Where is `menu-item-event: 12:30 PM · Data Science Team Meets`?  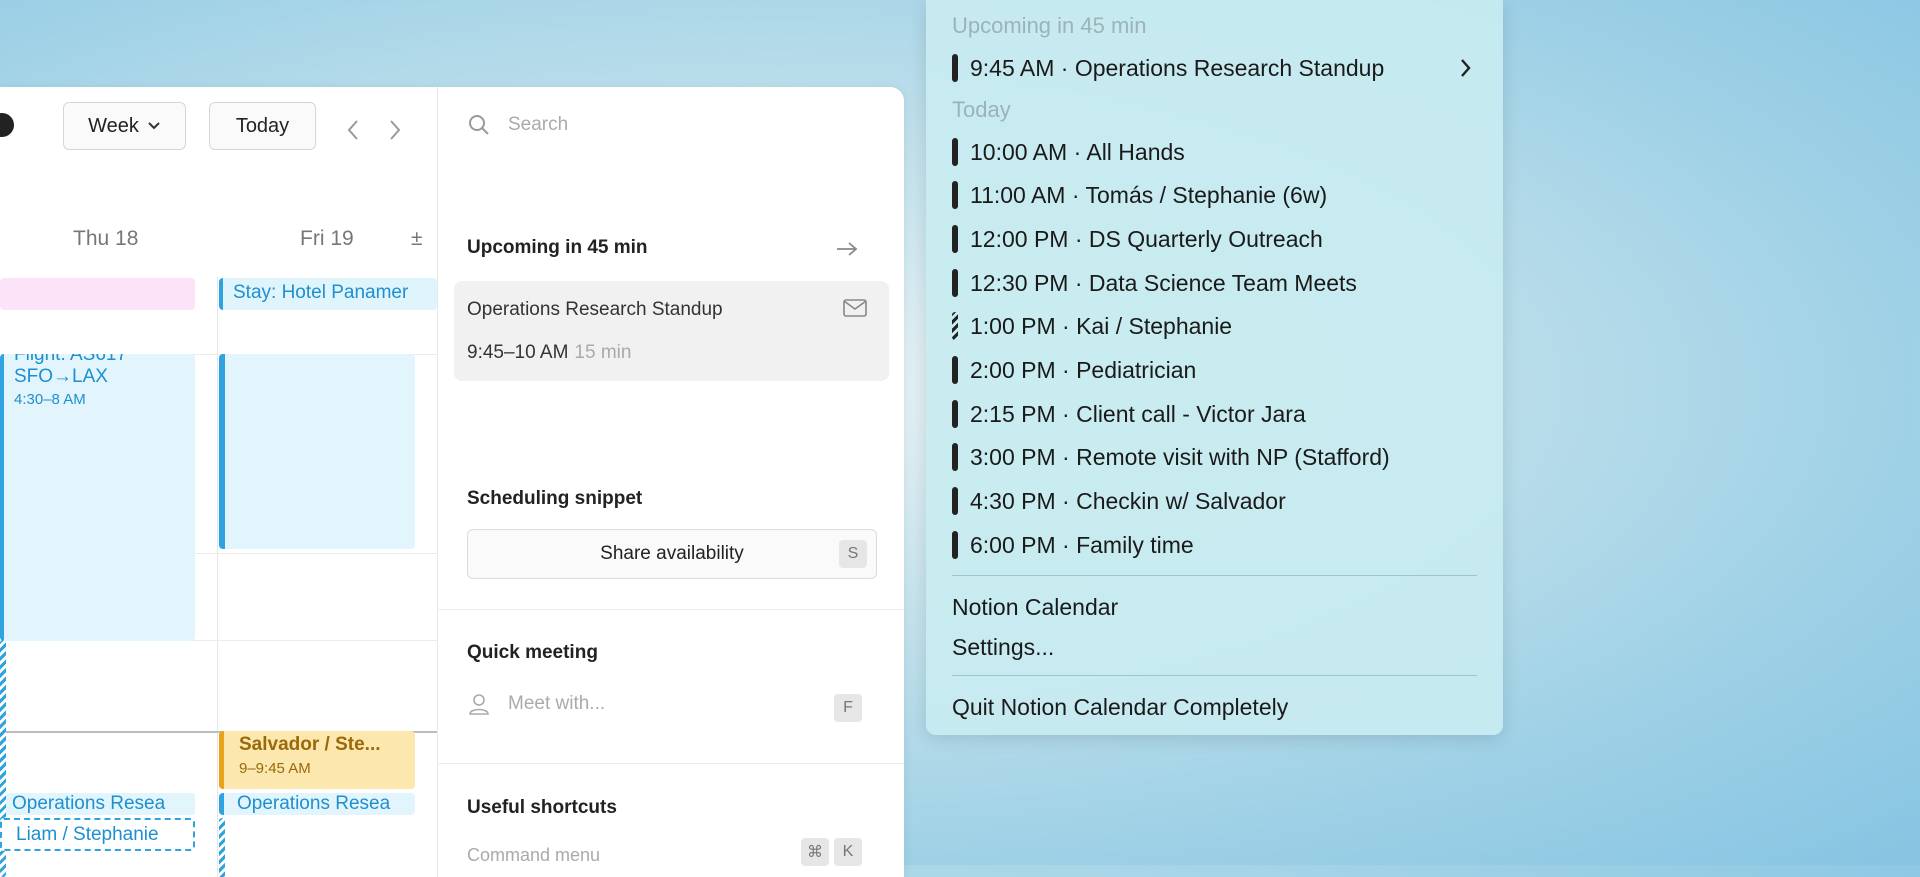
menu-item-event: 12:30 PM · Data Science Team Meets is located at coordinates (1154, 283).